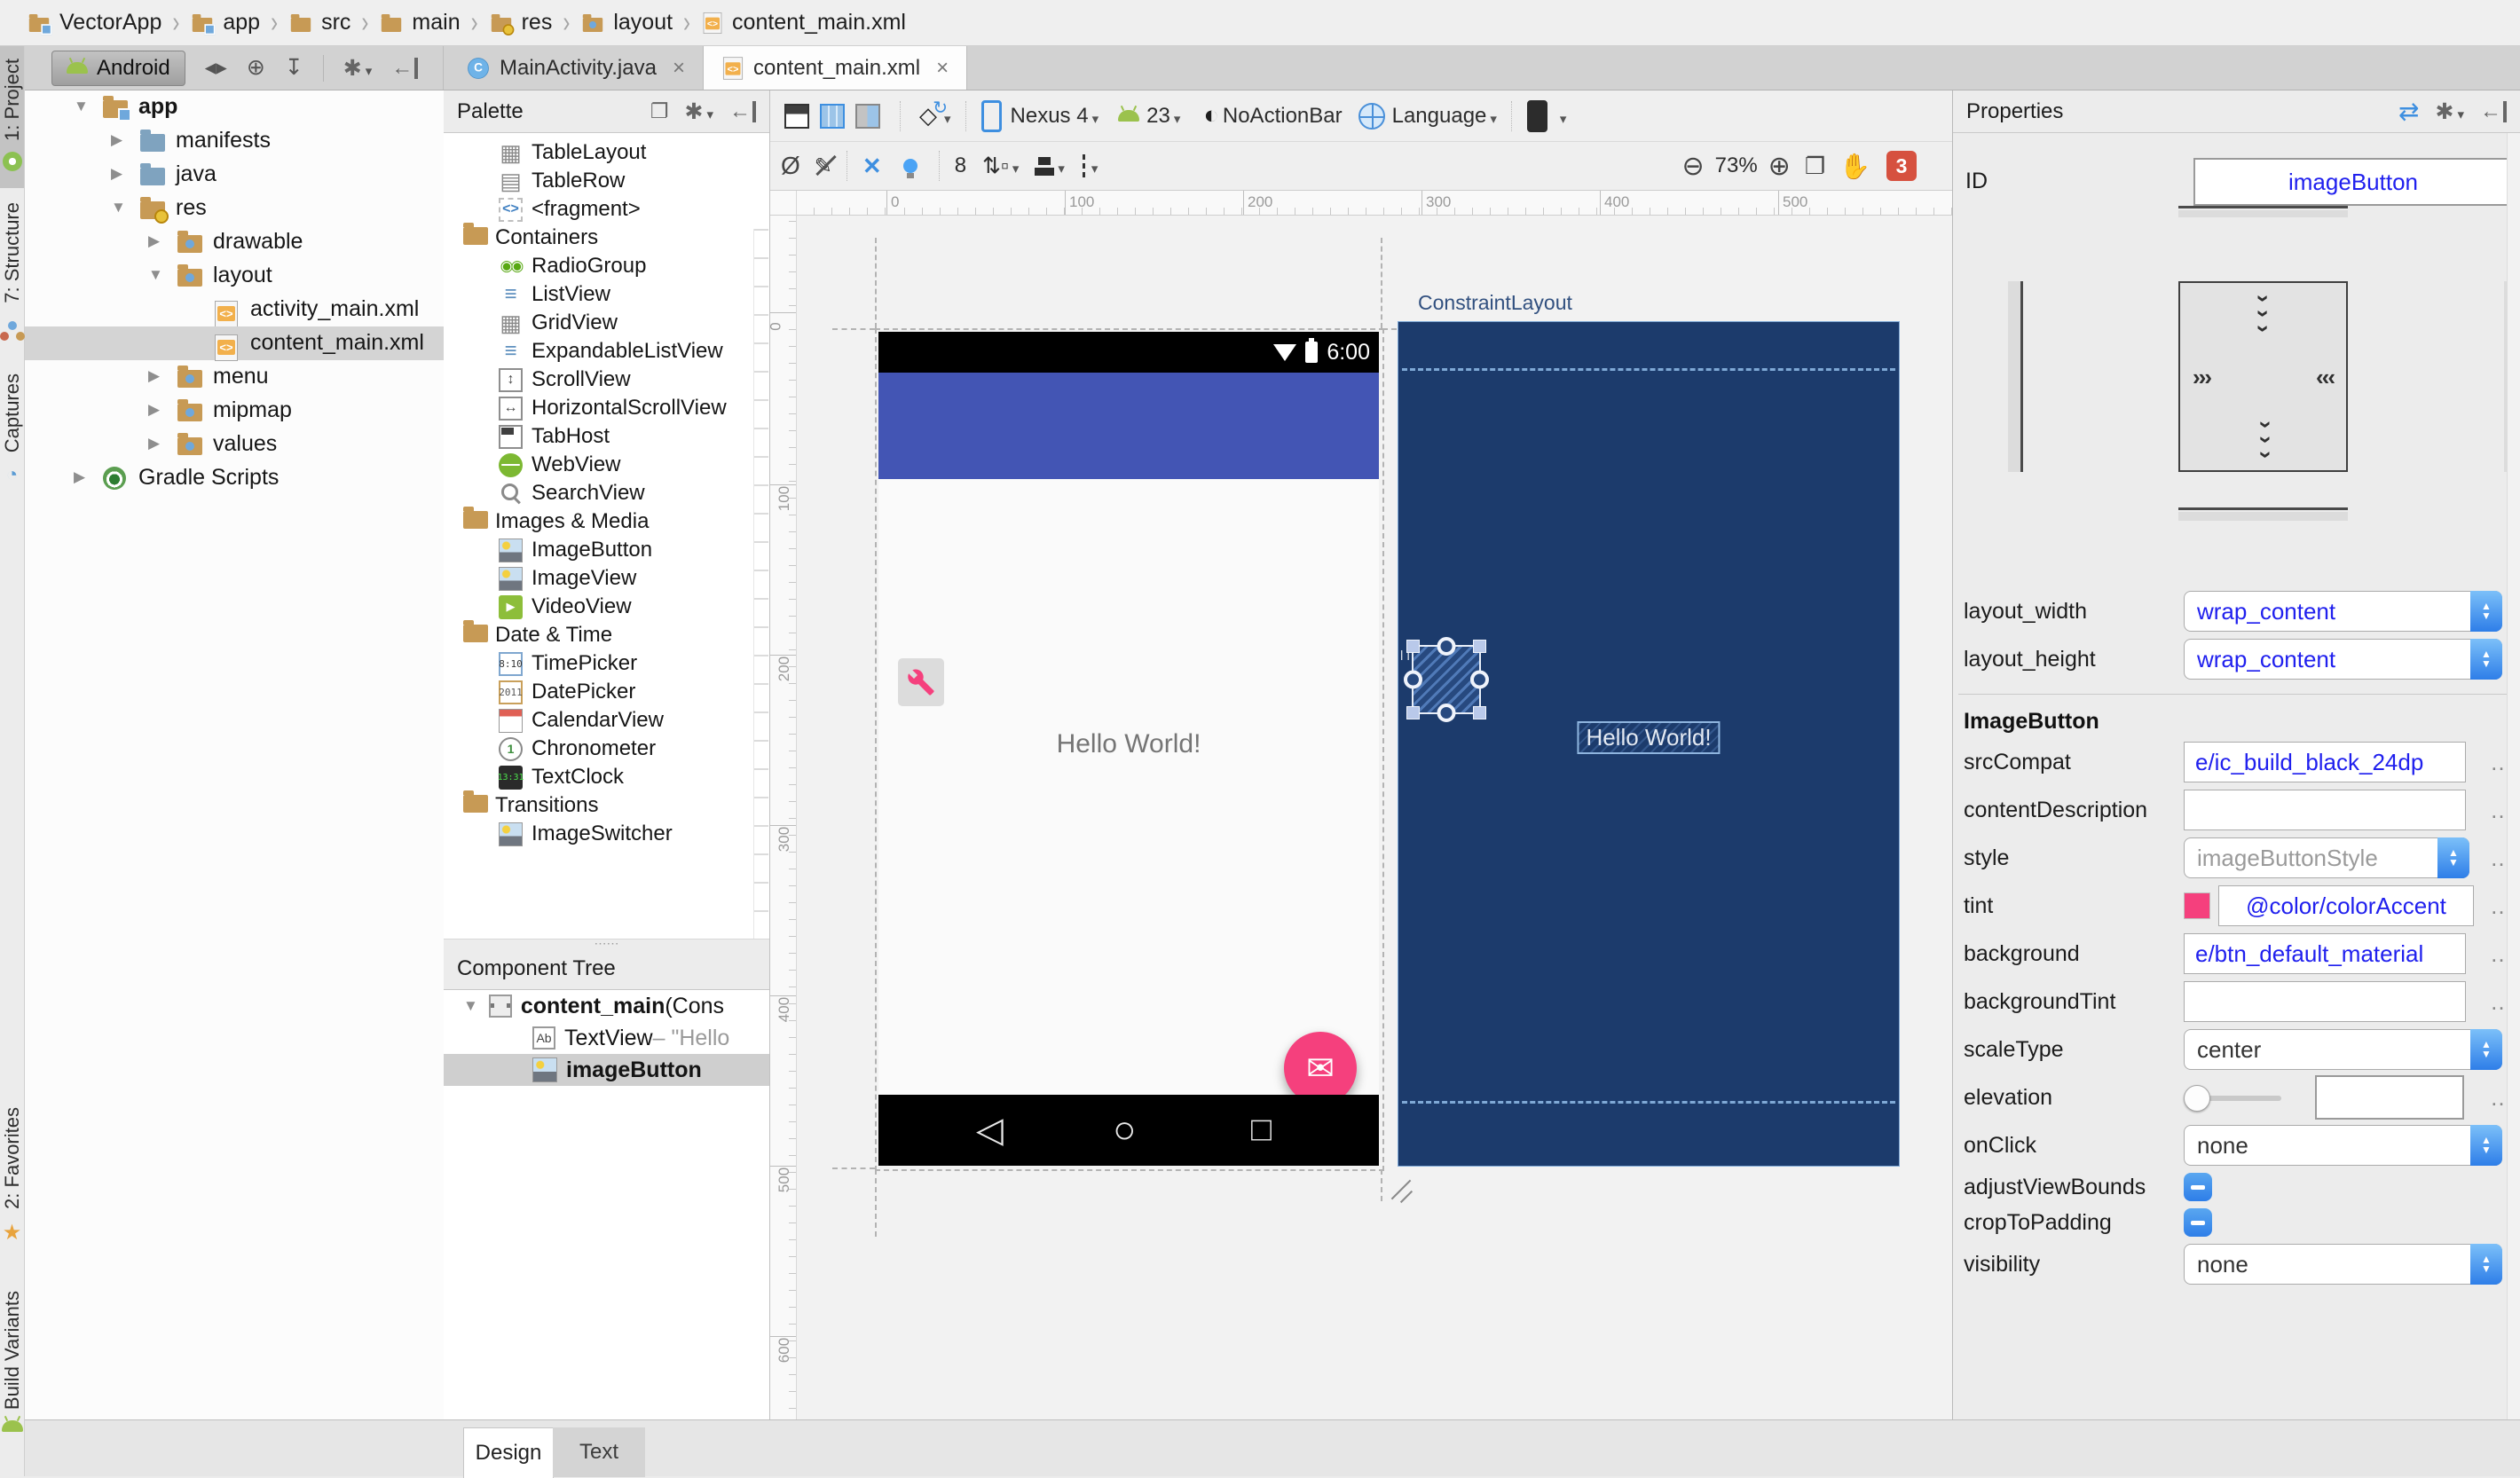 This screenshot has width=2520, height=1478. I want to click on property-dropdown-layout_height: wrap_content ▲ ▼, so click(2343, 659).